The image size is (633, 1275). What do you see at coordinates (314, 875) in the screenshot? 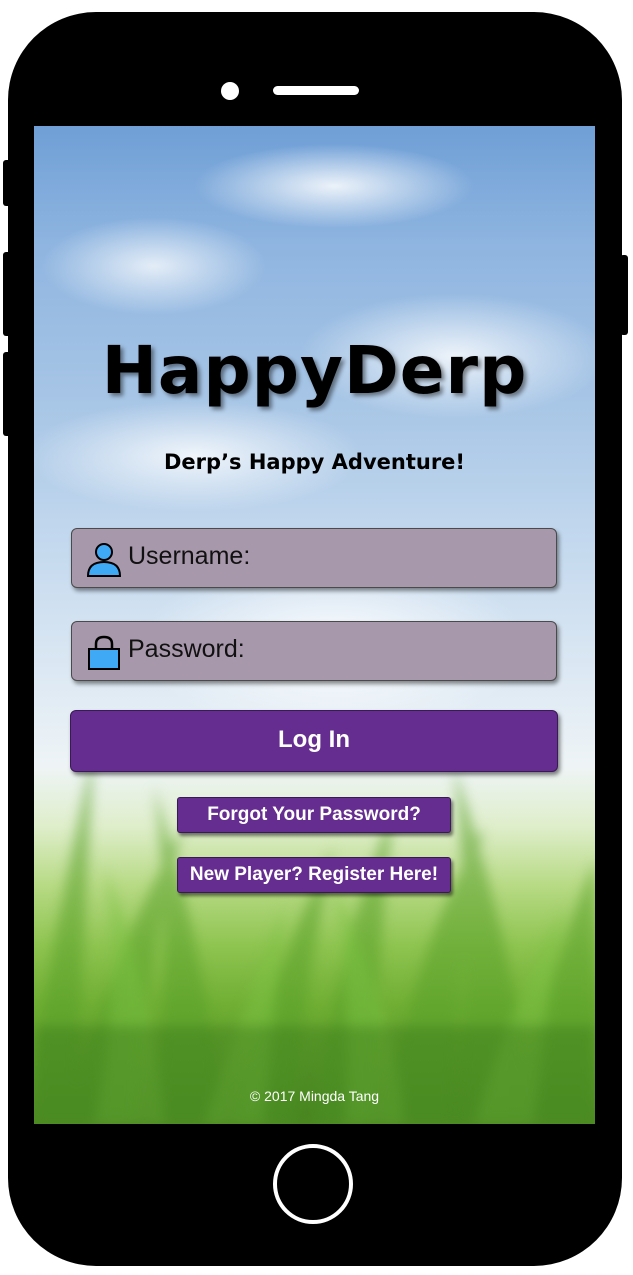
I see `register-button: New Player? Register Here!` at bounding box center [314, 875].